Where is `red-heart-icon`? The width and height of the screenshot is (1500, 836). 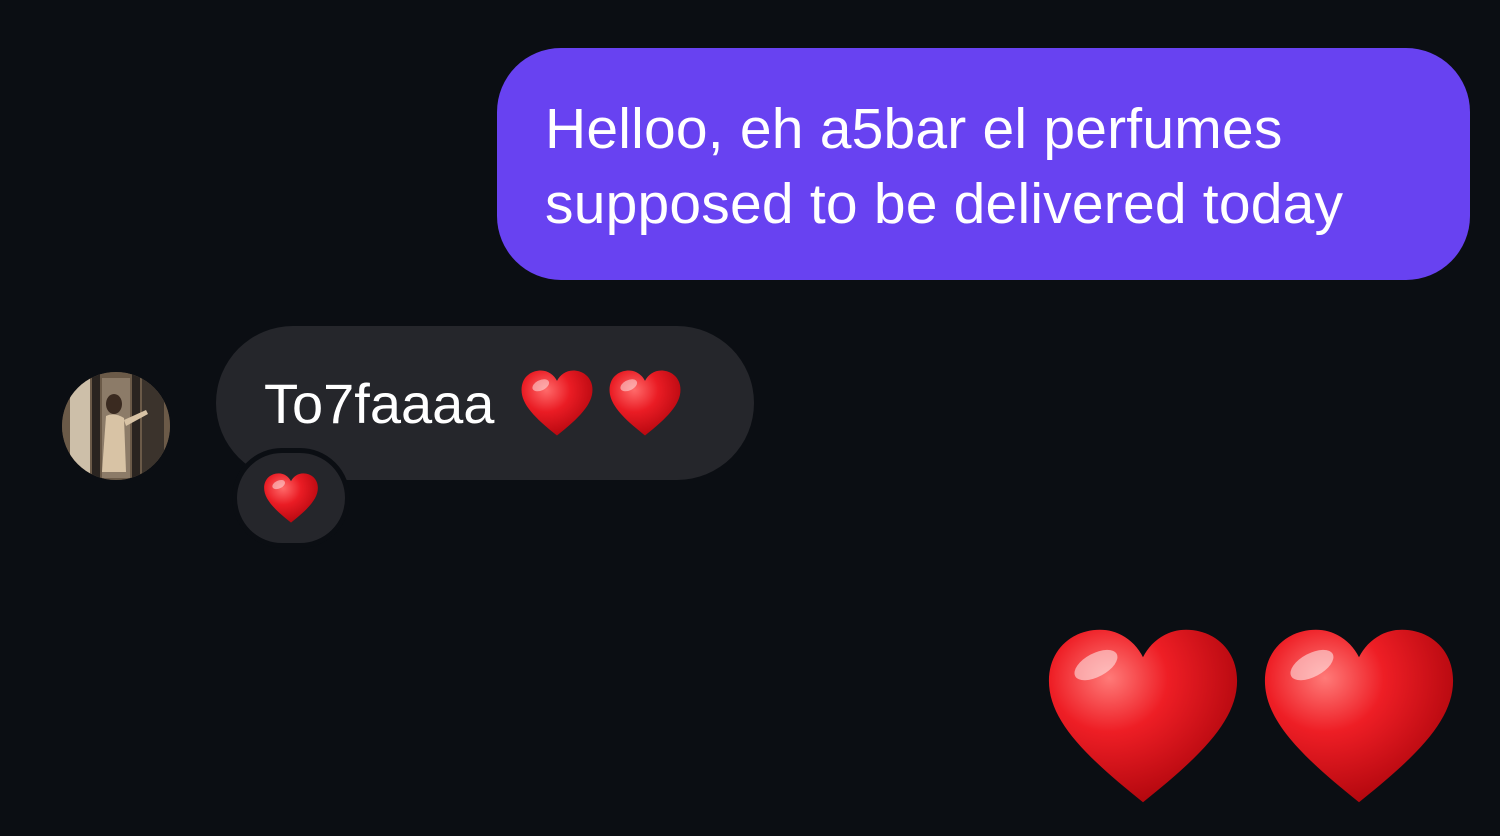 red-heart-icon is located at coordinates (291, 498).